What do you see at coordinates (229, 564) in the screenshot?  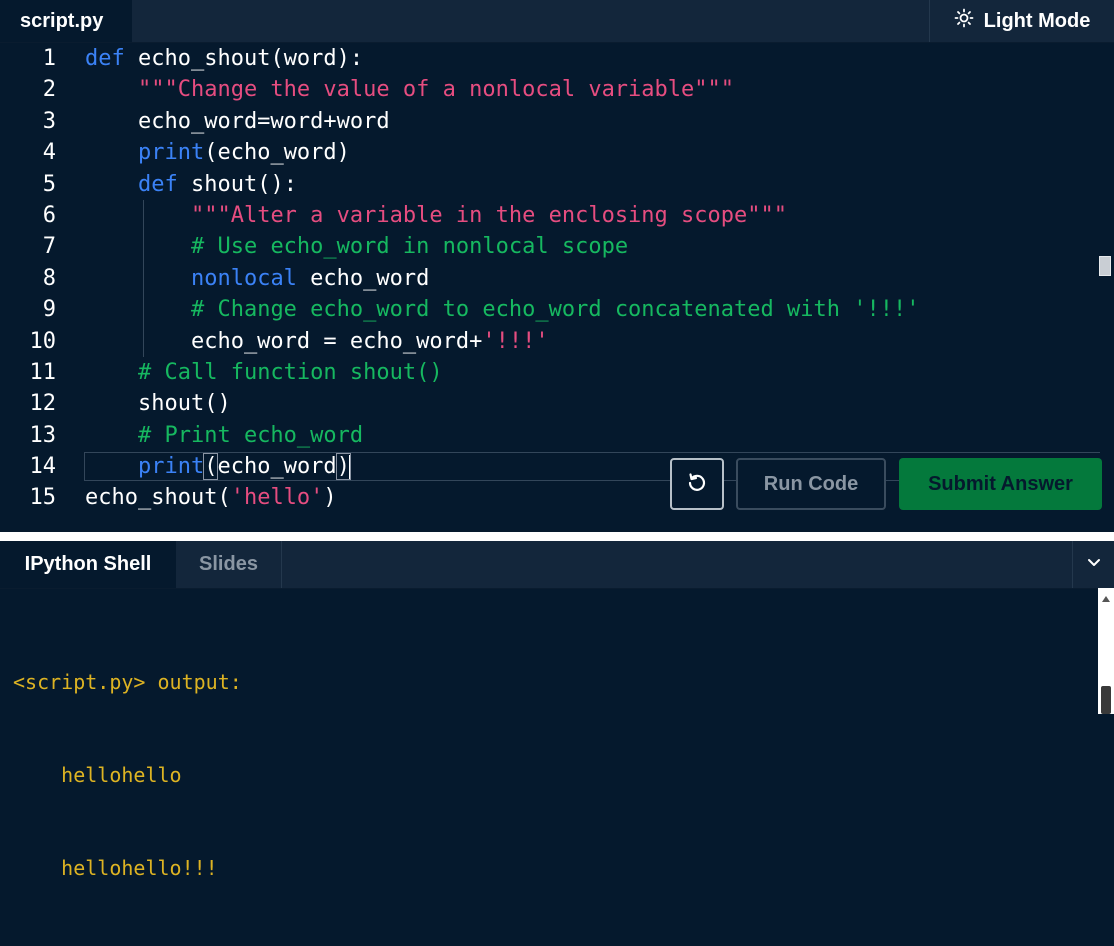 I see `tab-slides: Slides` at bounding box center [229, 564].